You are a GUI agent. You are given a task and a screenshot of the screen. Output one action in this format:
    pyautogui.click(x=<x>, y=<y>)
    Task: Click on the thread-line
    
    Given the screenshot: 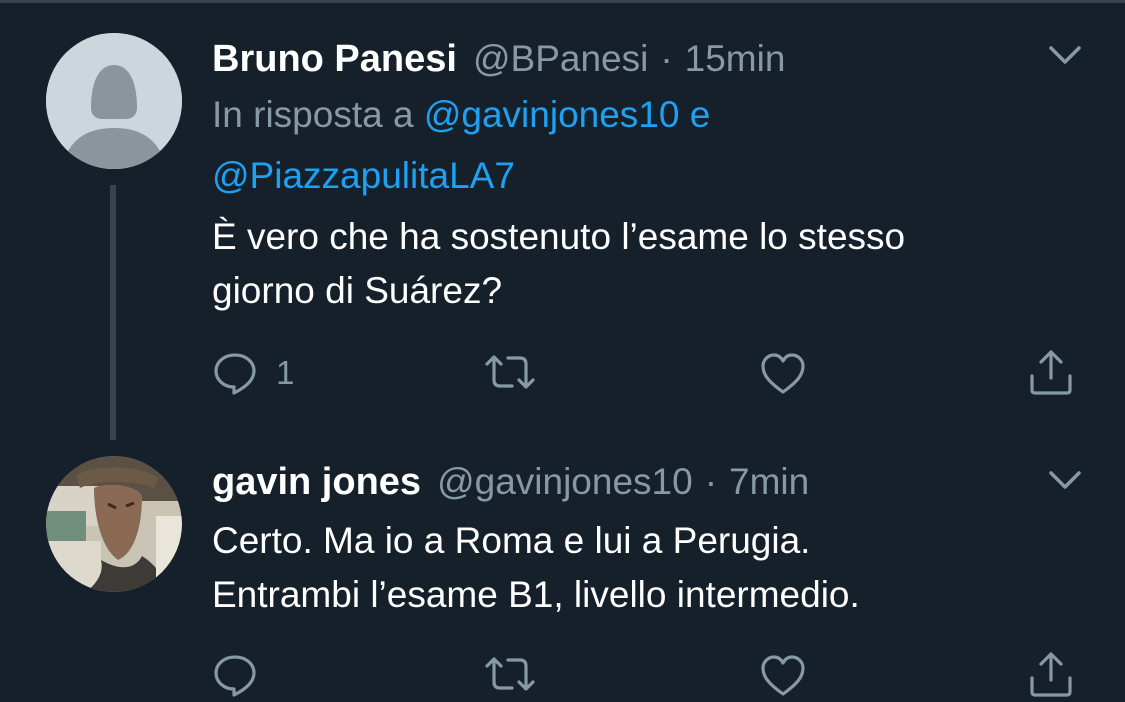 What is the action you would take?
    pyautogui.click(x=113, y=312)
    